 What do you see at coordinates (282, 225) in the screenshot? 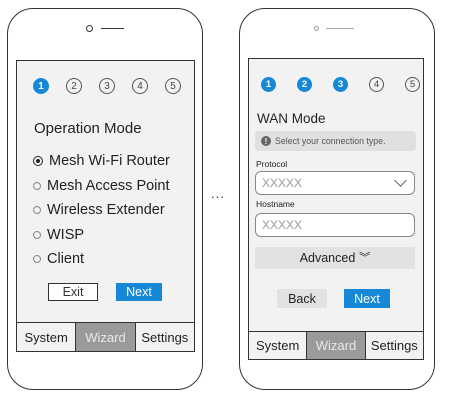
I see `hostname-value: XXXXX` at bounding box center [282, 225].